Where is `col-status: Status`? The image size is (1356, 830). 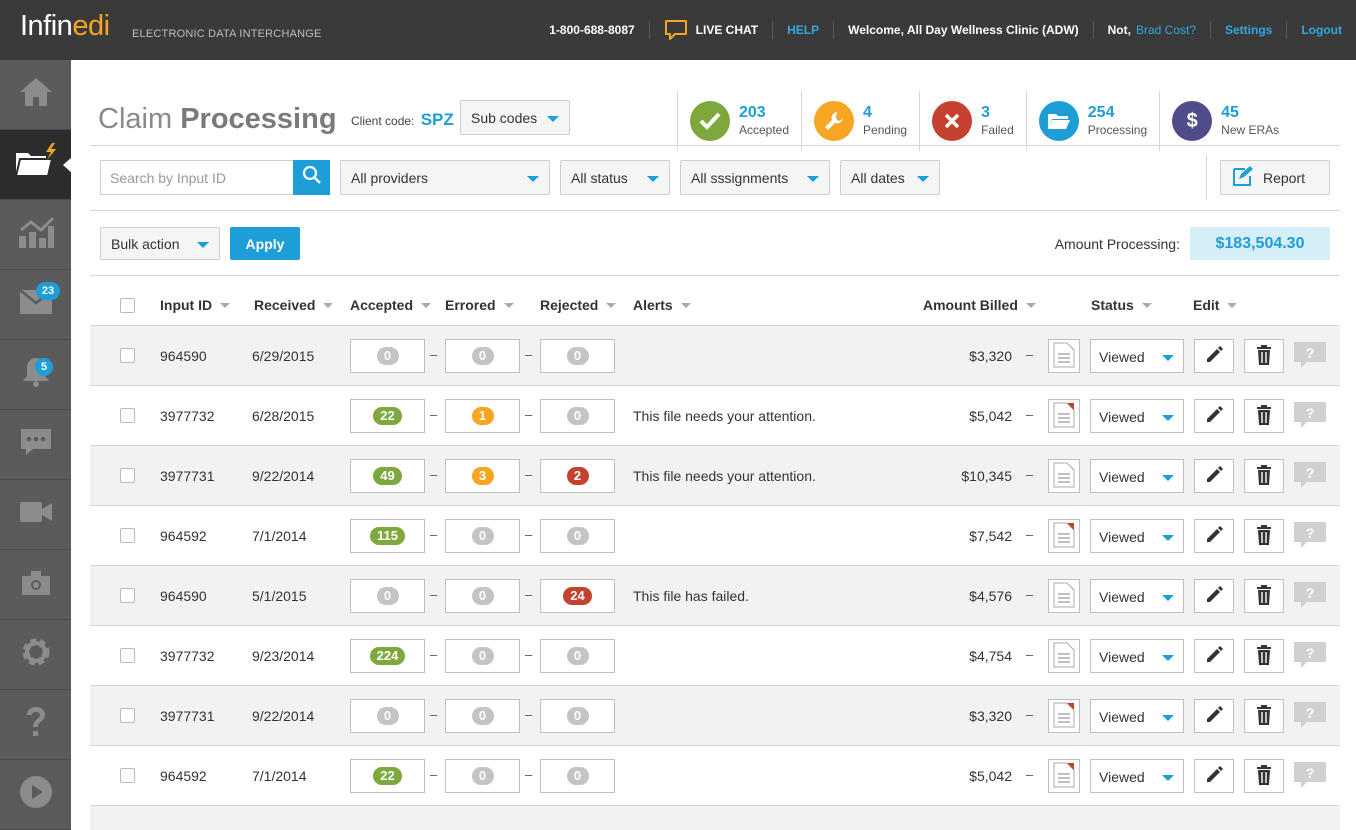
col-status: Status is located at coordinates (1121, 305).